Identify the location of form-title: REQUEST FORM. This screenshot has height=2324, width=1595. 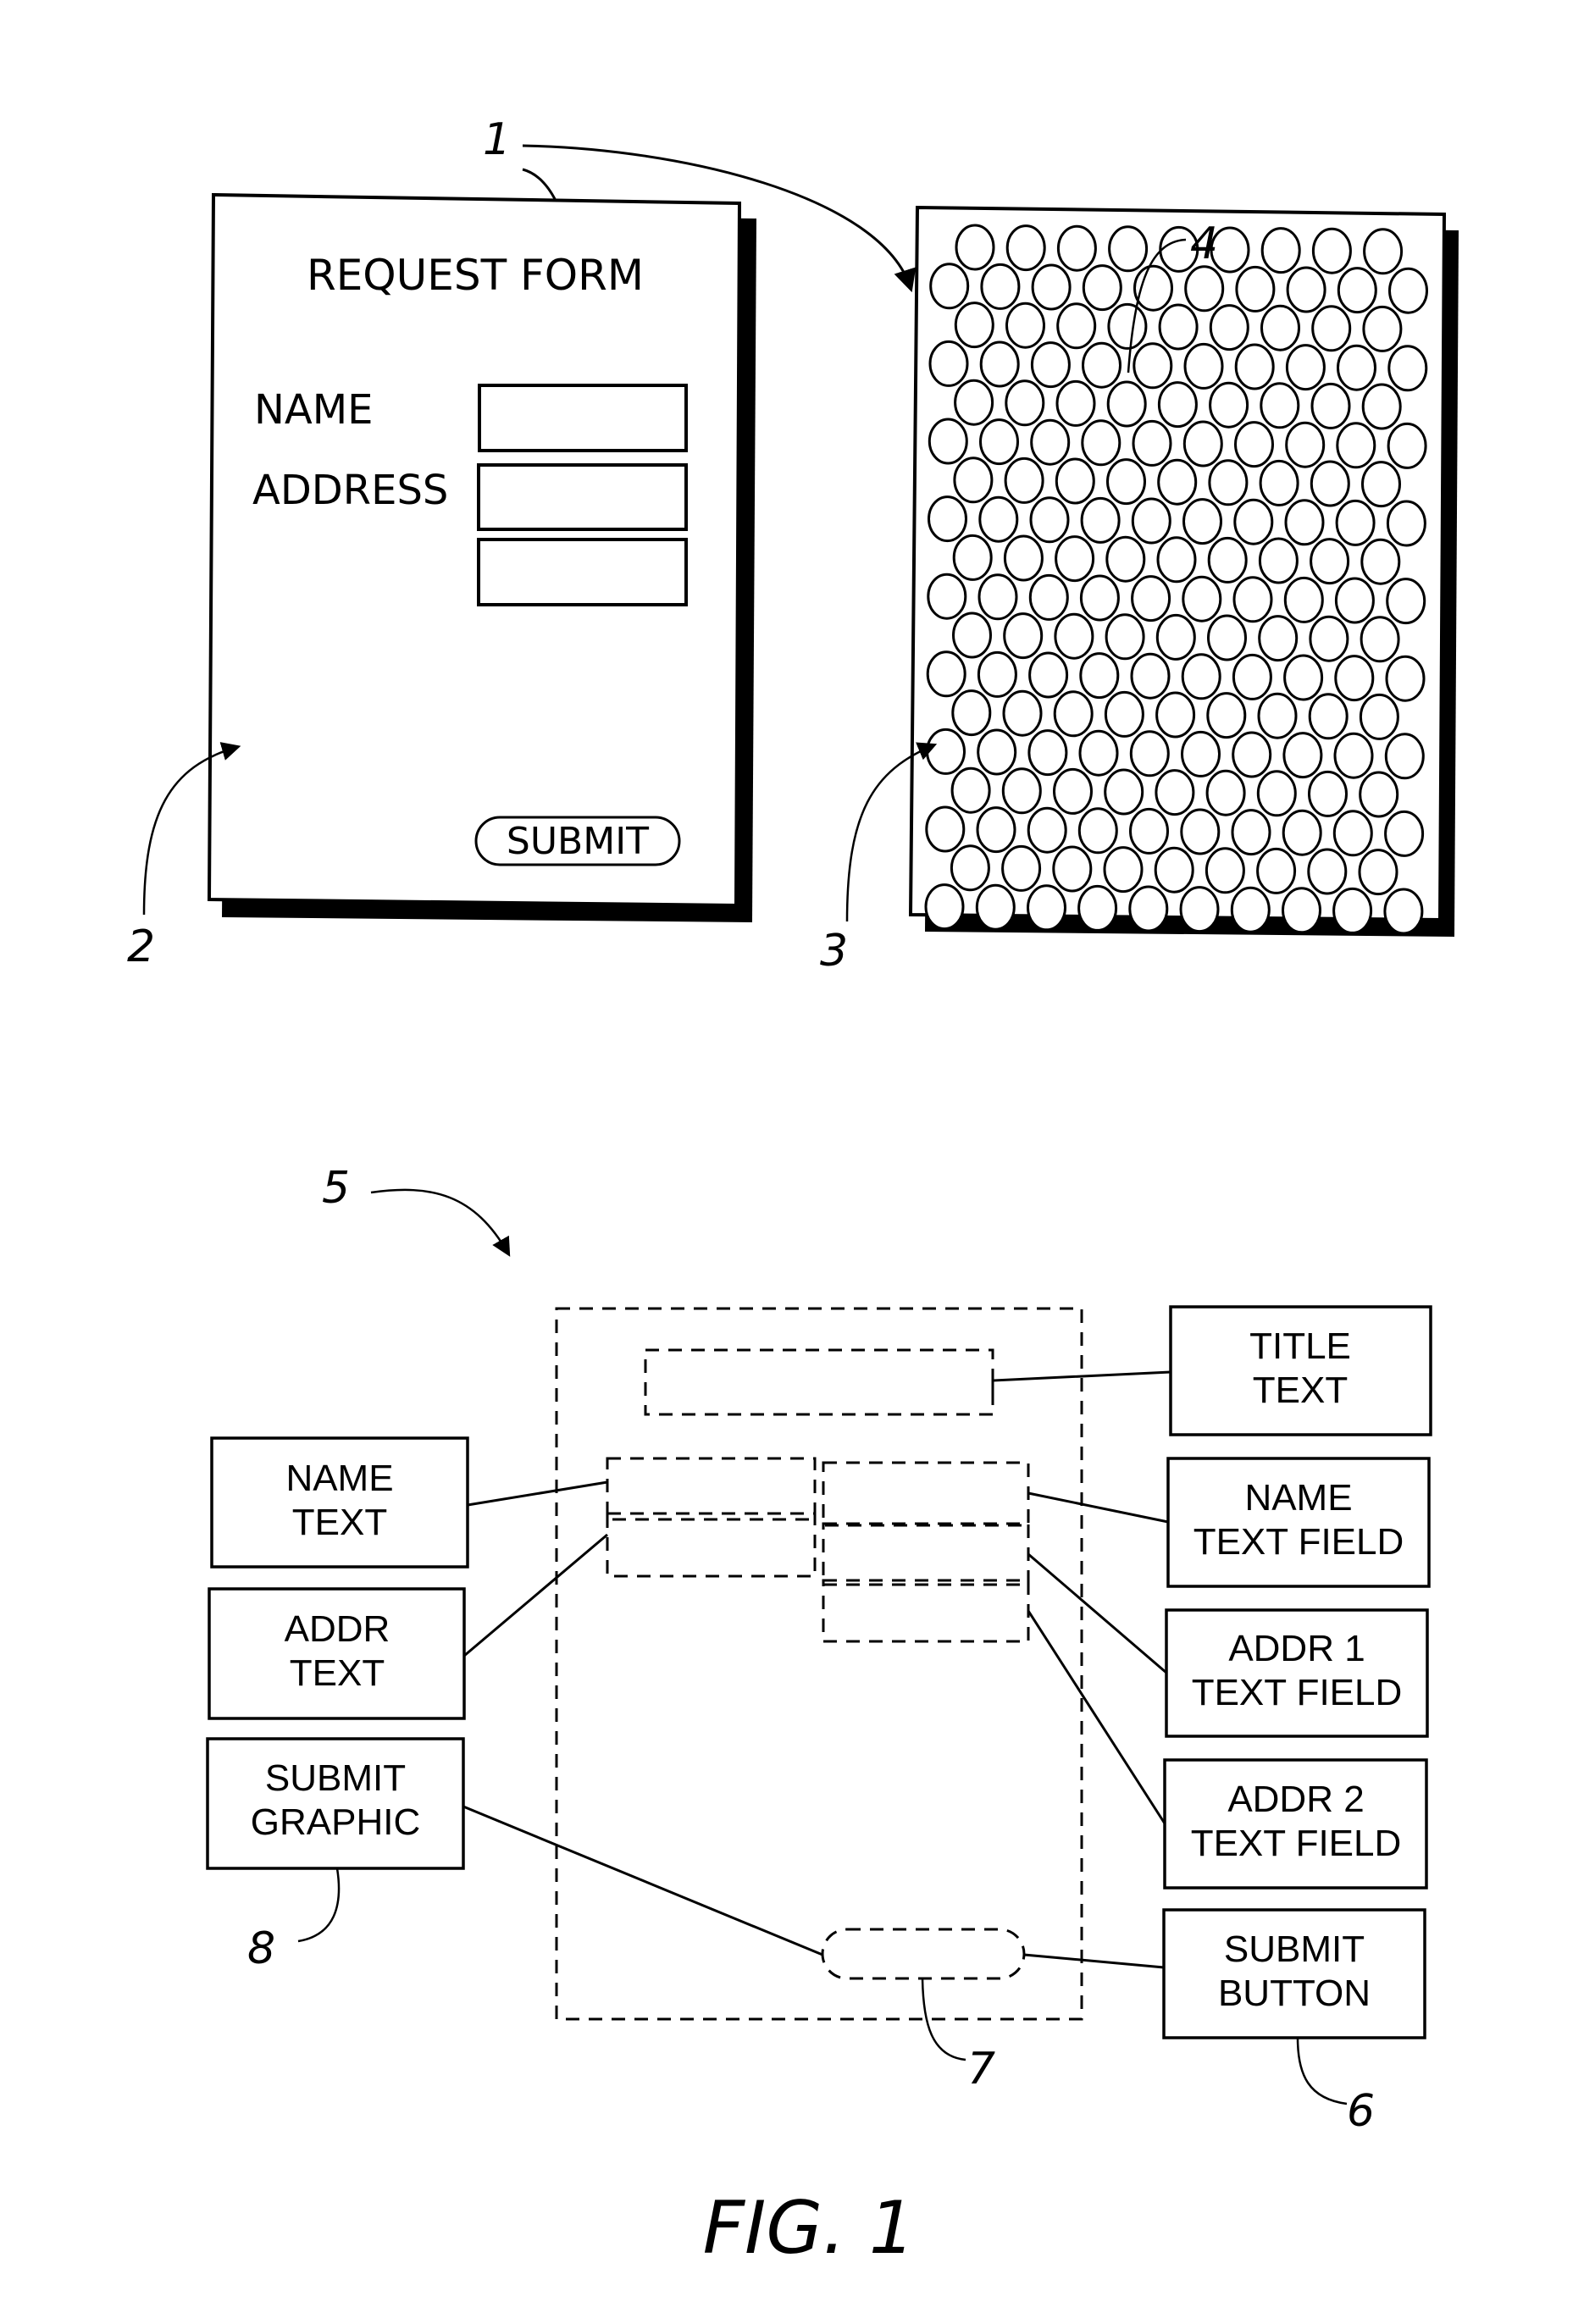
(476, 276).